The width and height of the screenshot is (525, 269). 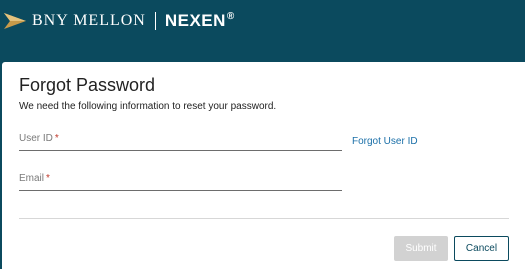 I want to click on user-id-input, so click(x=180, y=140).